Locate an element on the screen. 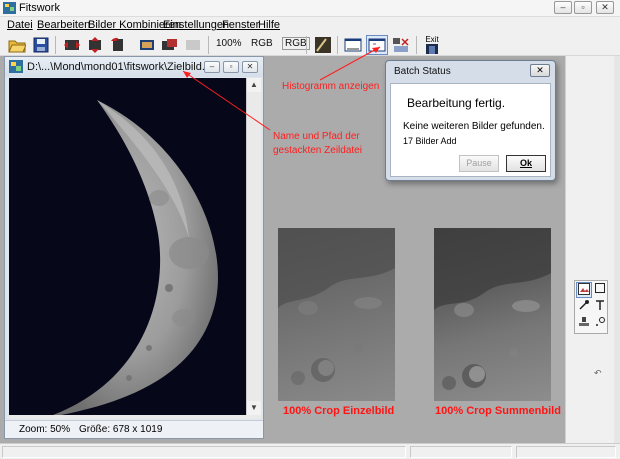  dialog-detail: Keine weiteren Bilder gefunden. is located at coordinates (474, 126).